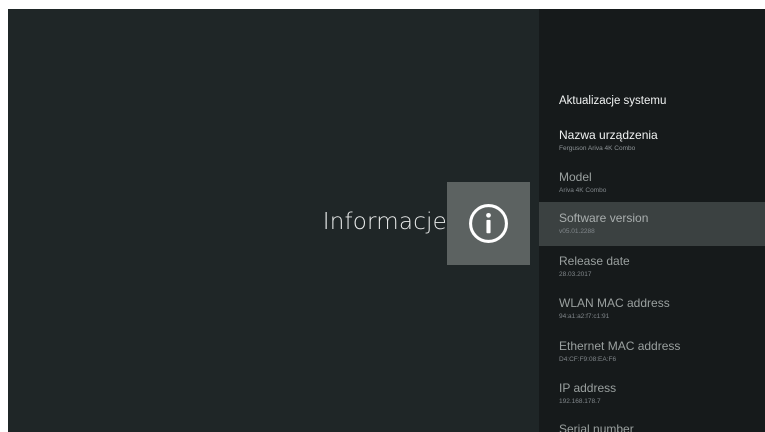 The height and width of the screenshot is (432, 765). I want to click on menu-item-label: Software version, so click(604, 218).